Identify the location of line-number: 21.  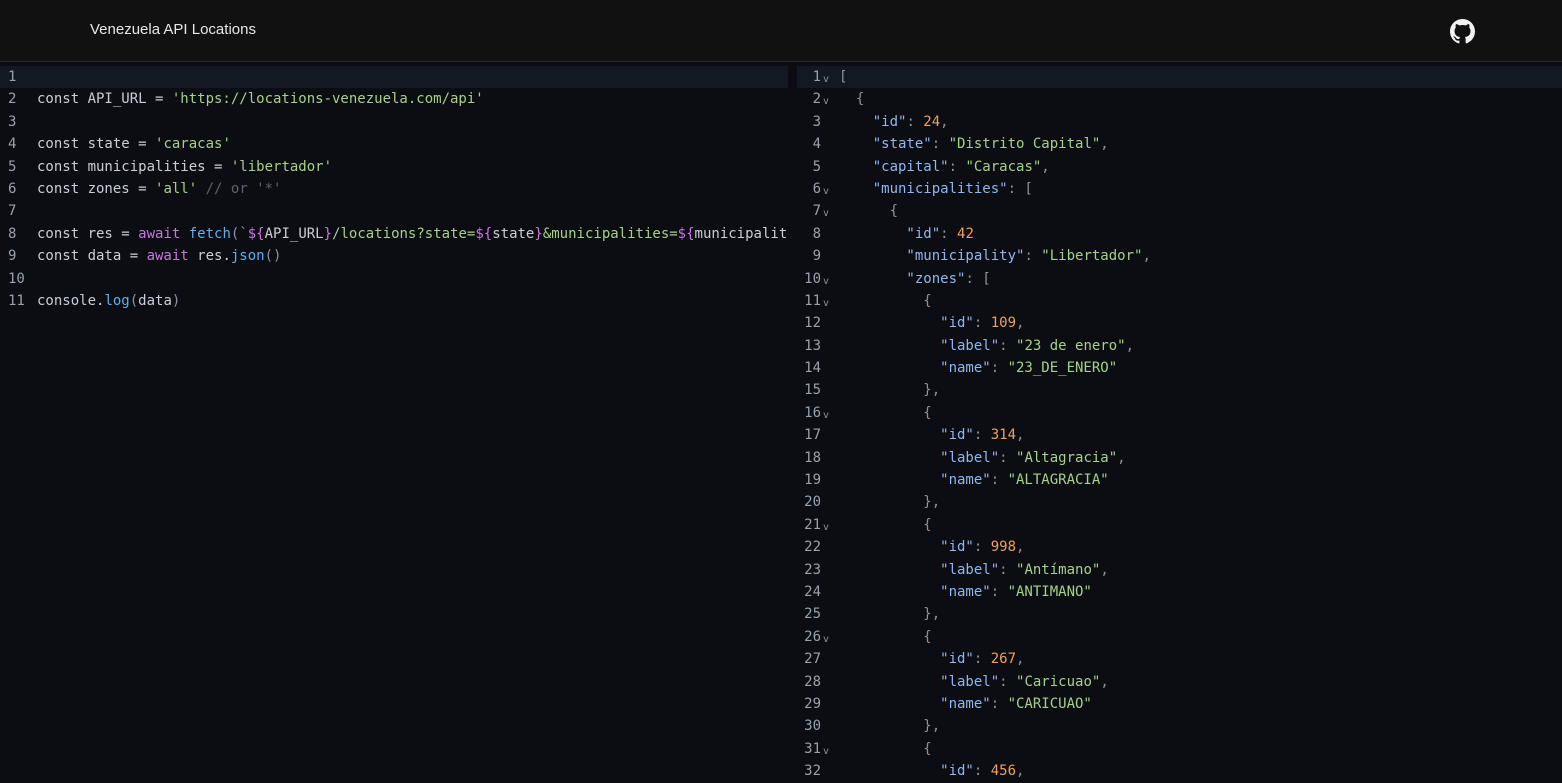
(812, 524).